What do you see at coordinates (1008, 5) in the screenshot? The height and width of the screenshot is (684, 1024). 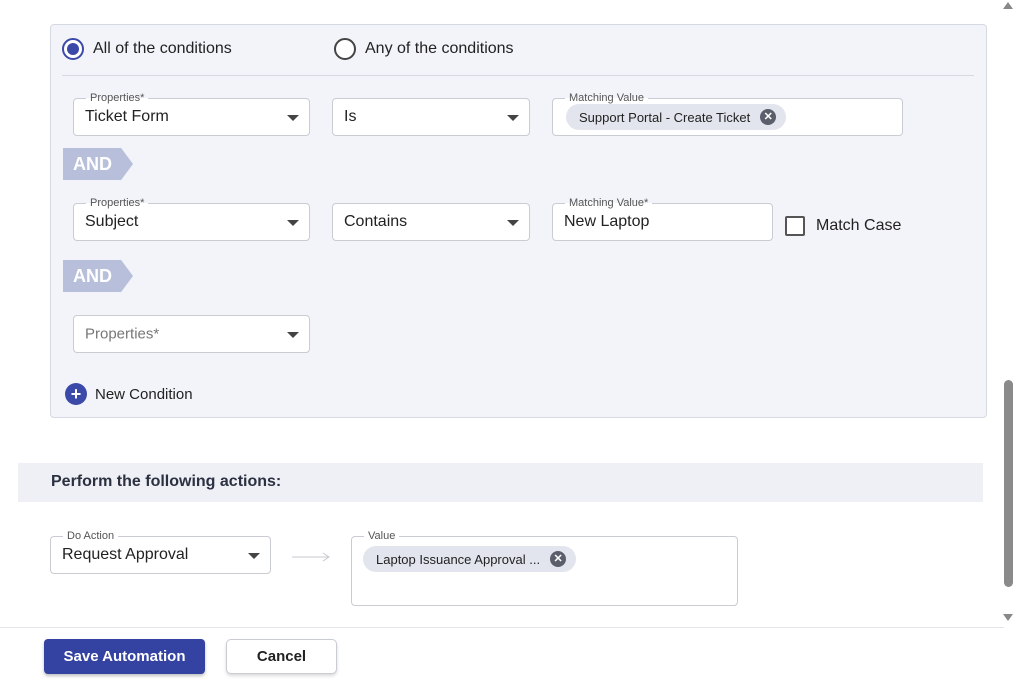 I see `scroll-up-icon` at bounding box center [1008, 5].